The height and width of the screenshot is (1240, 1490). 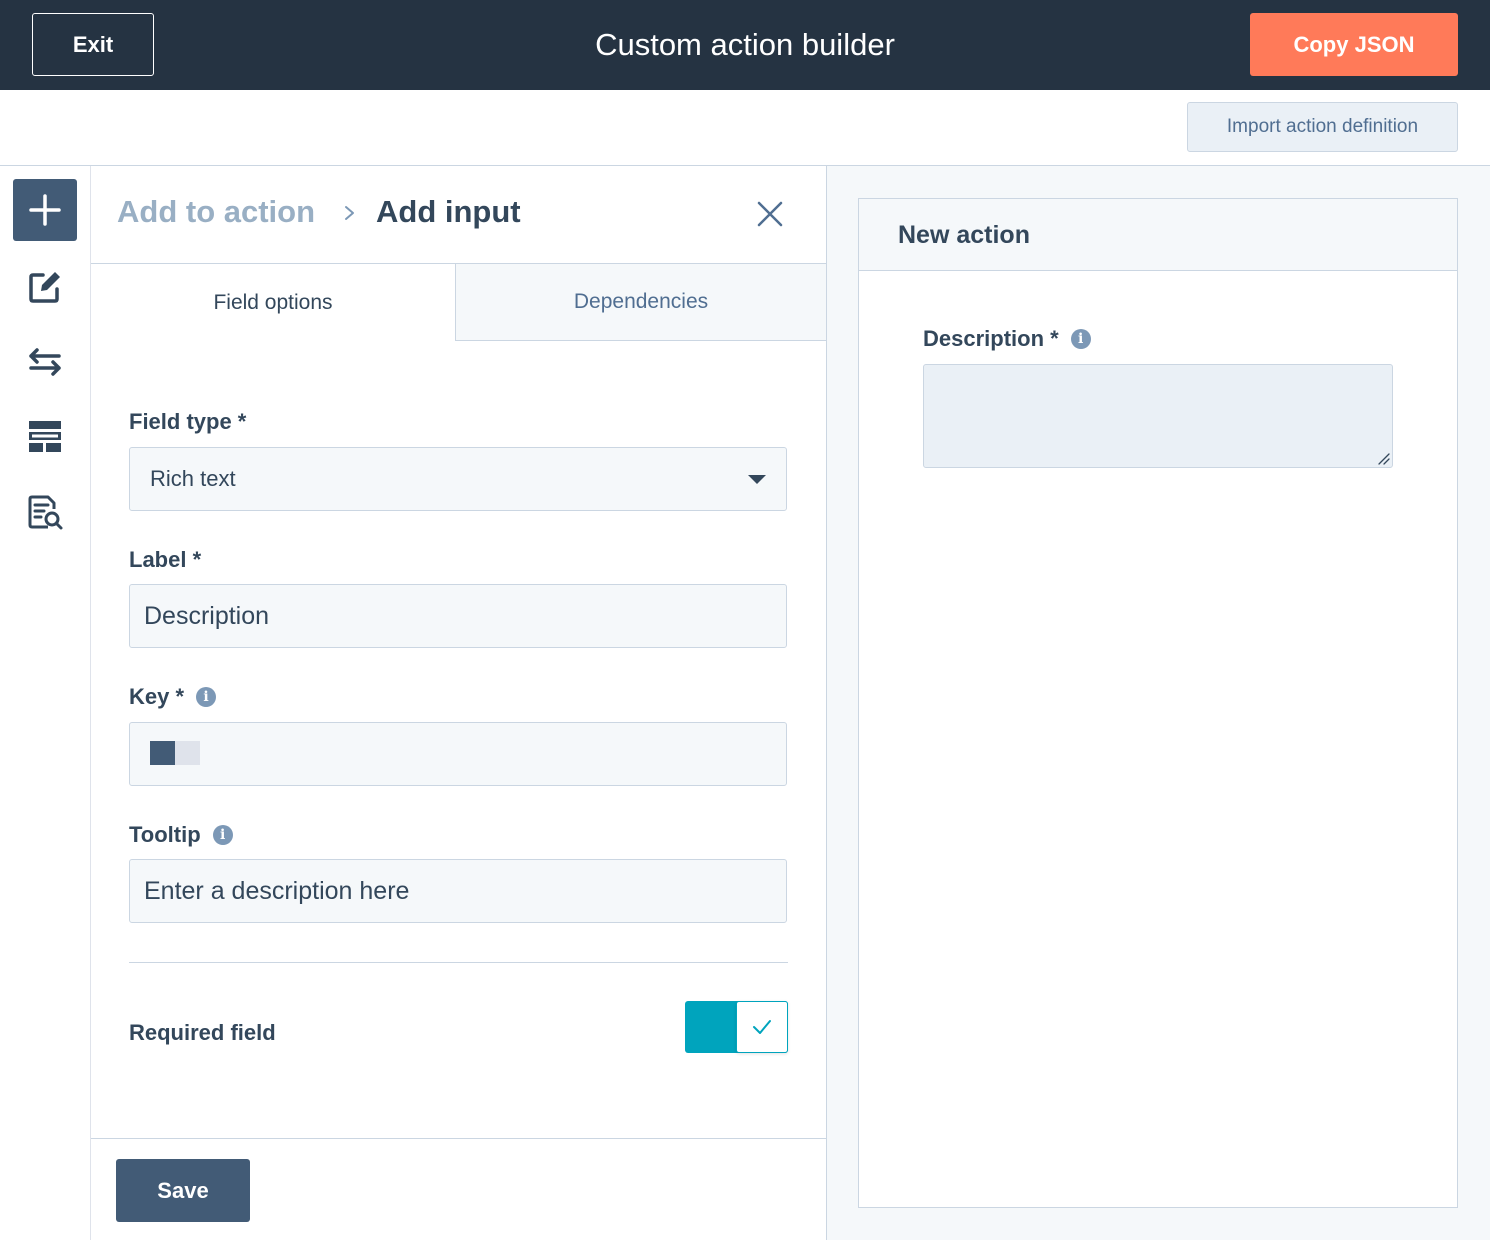 I want to click on required-field-toggle, so click(x=736, y=1027).